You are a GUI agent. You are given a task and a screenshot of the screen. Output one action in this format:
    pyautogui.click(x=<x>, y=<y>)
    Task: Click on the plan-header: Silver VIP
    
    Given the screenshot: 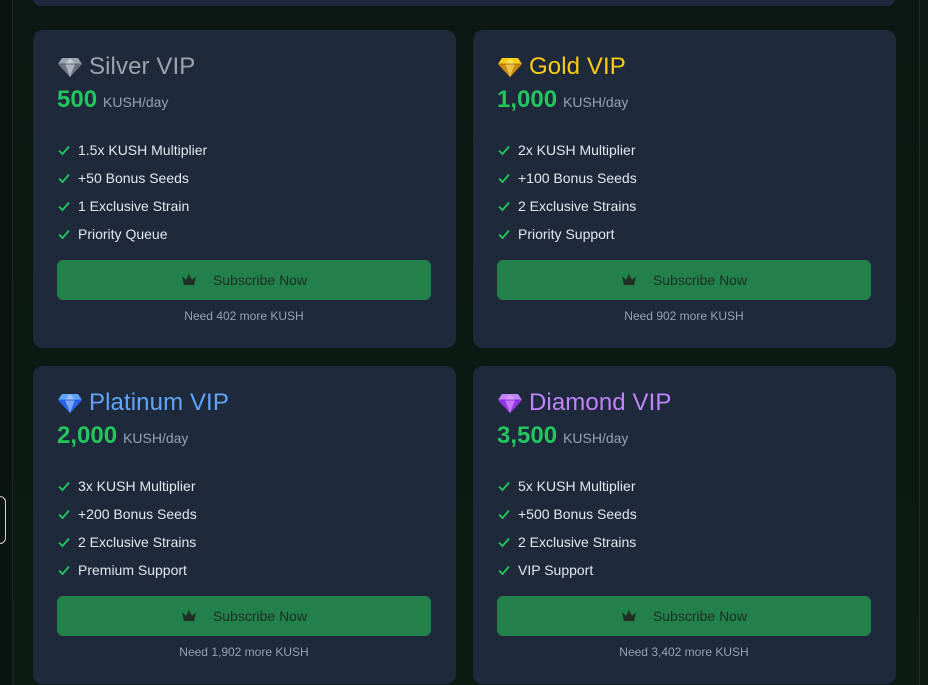 What is the action you would take?
    pyautogui.click(x=244, y=67)
    